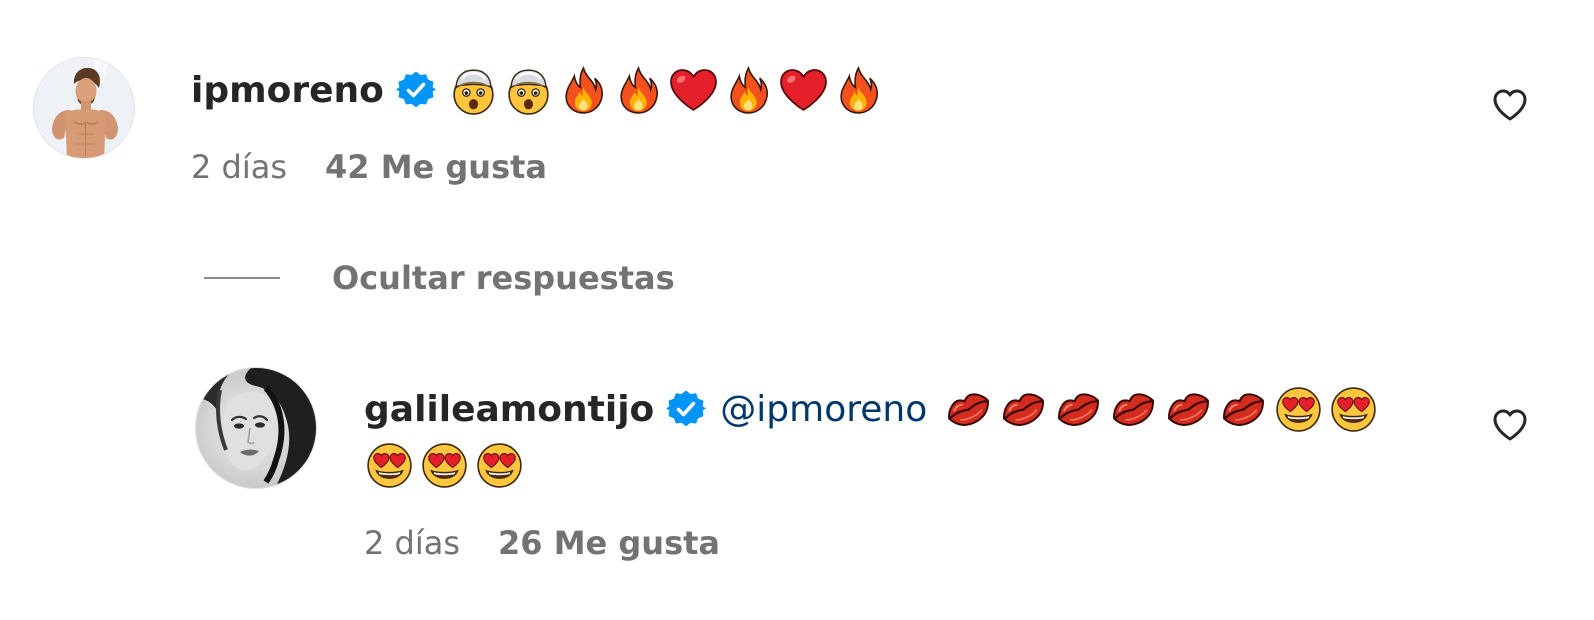 Image resolution: width=1594 pixels, height=620 pixels. I want to click on reply-text-line1, so click(1163, 409).